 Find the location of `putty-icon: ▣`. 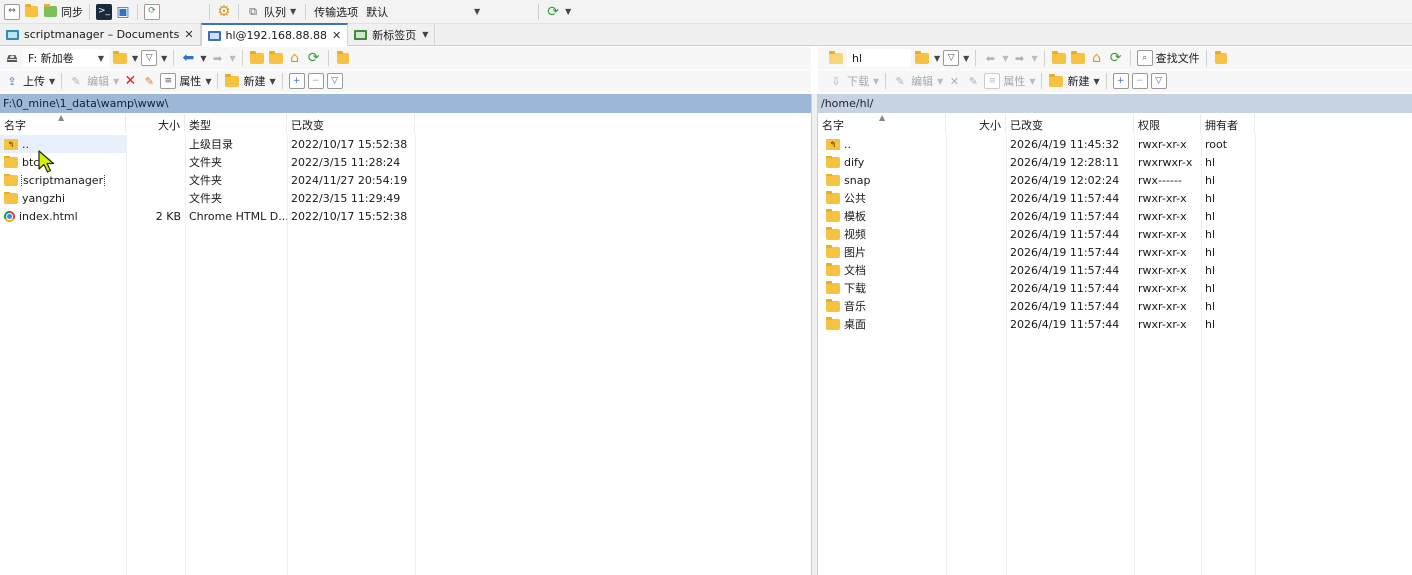

putty-icon: ▣ is located at coordinates (123, 12).